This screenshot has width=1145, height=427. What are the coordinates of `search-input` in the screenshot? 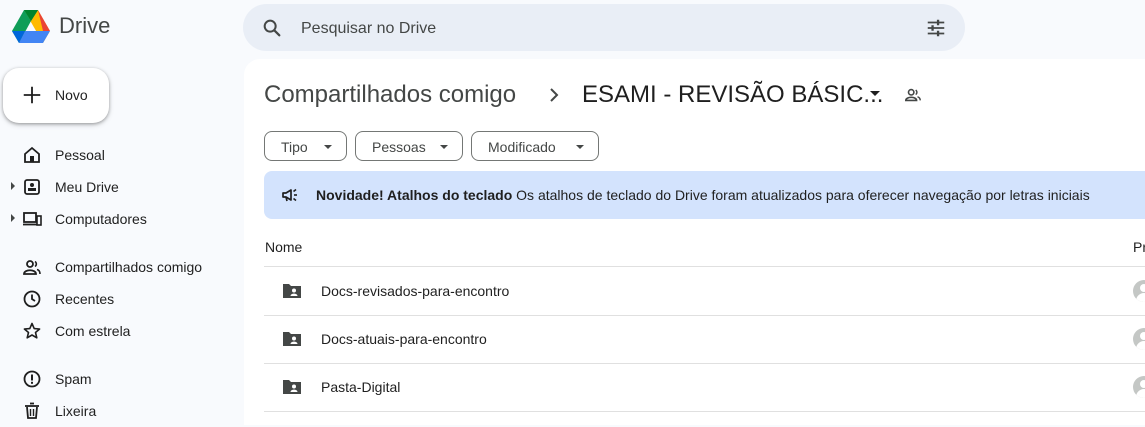 It's located at (601, 28).